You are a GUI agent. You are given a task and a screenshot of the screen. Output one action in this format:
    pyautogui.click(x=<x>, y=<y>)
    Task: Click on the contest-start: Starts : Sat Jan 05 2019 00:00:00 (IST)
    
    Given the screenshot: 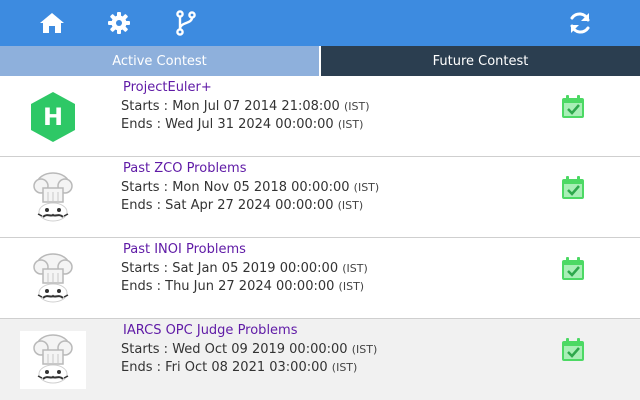 What is the action you would take?
    pyautogui.click(x=244, y=268)
    